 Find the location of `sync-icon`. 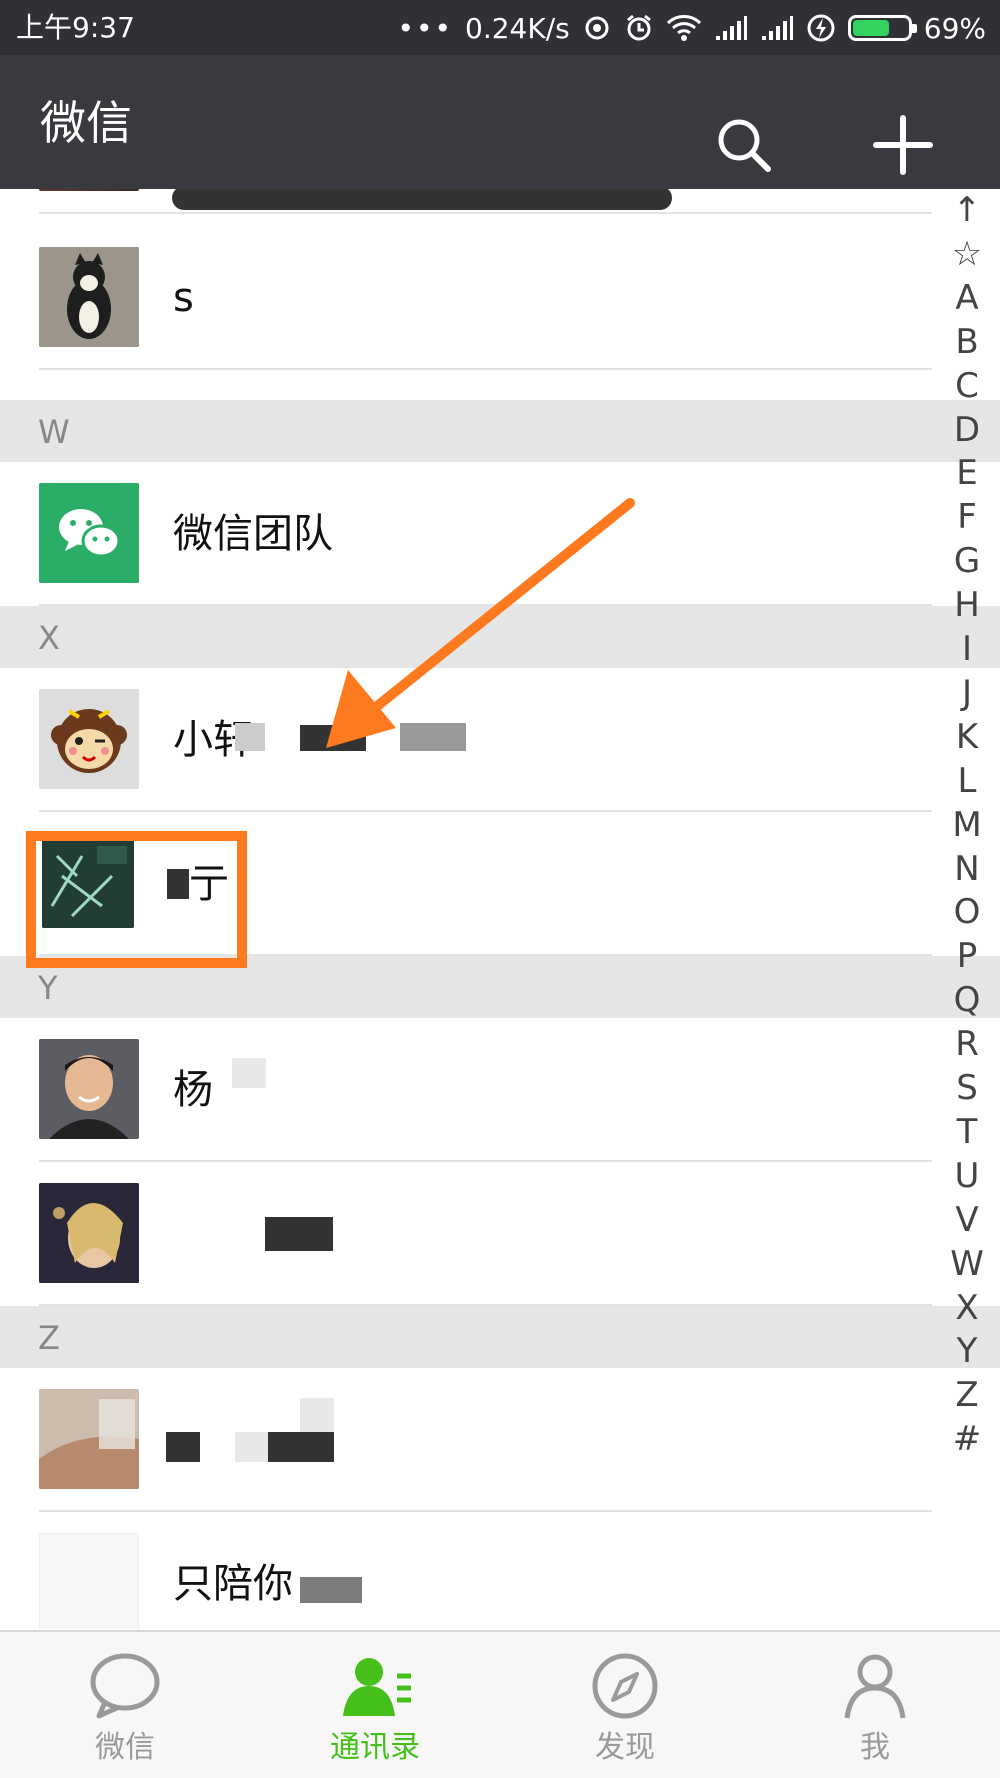

sync-icon is located at coordinates (597, 28).